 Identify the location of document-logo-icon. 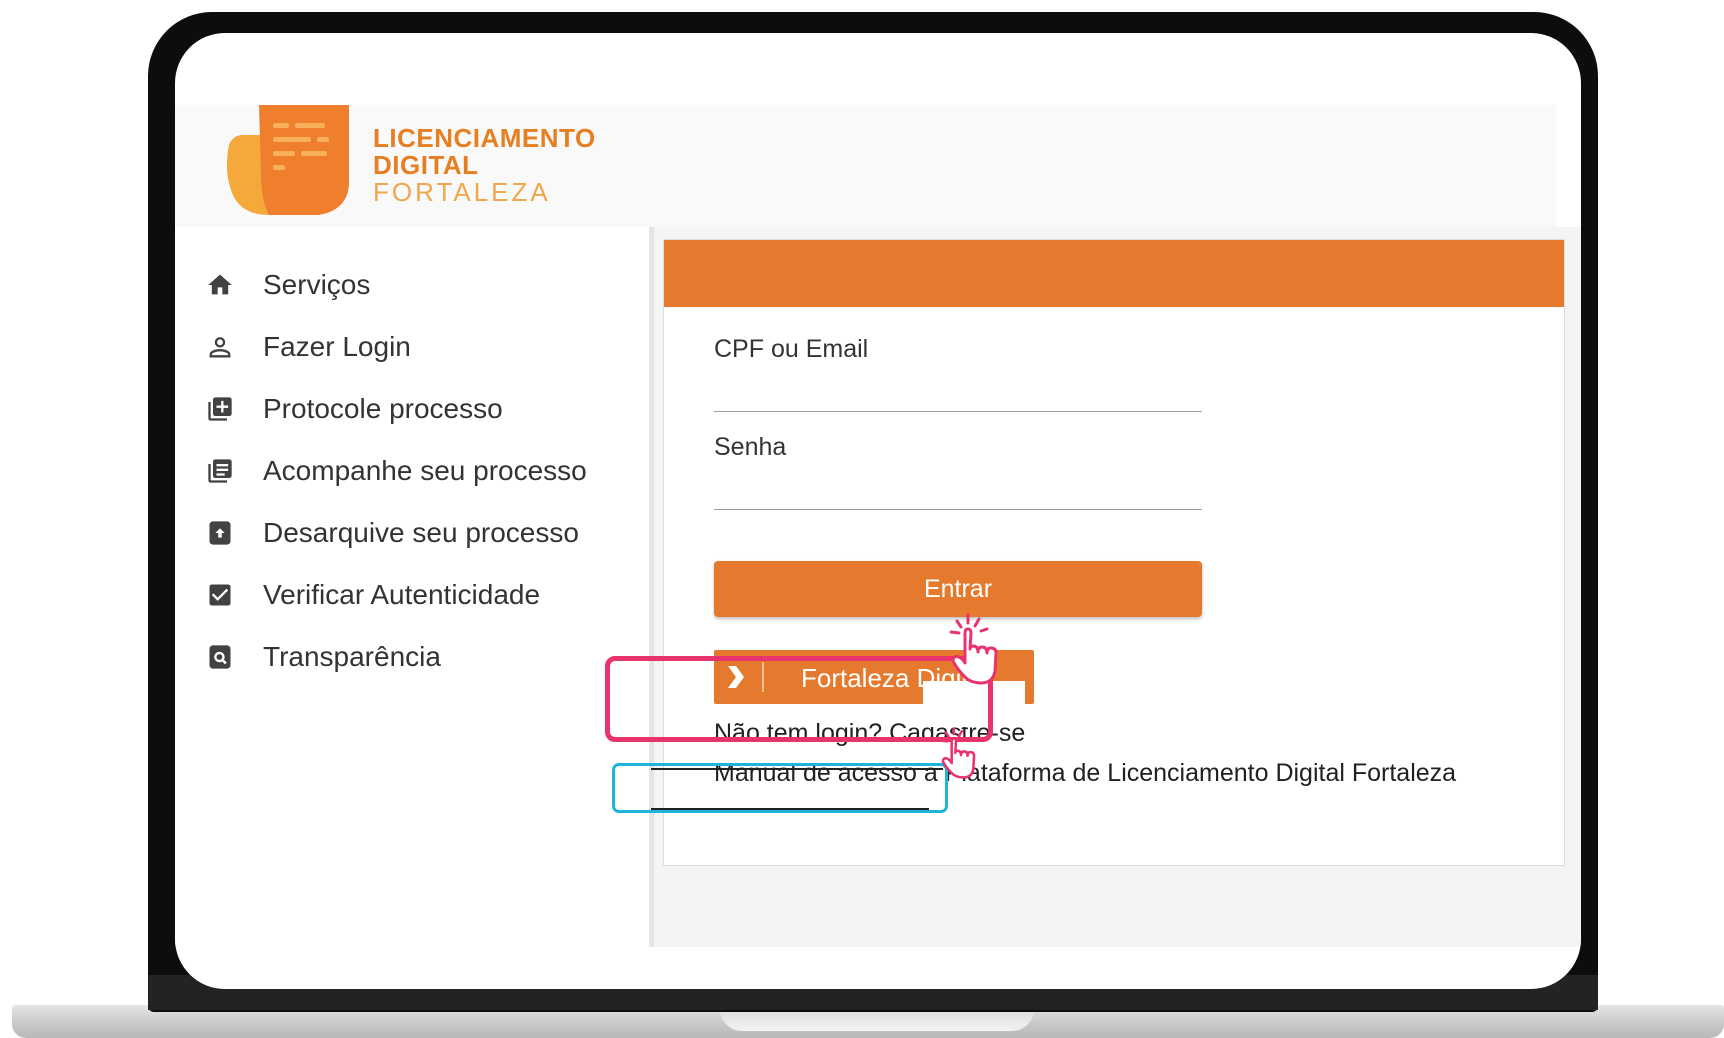
(287, 160).